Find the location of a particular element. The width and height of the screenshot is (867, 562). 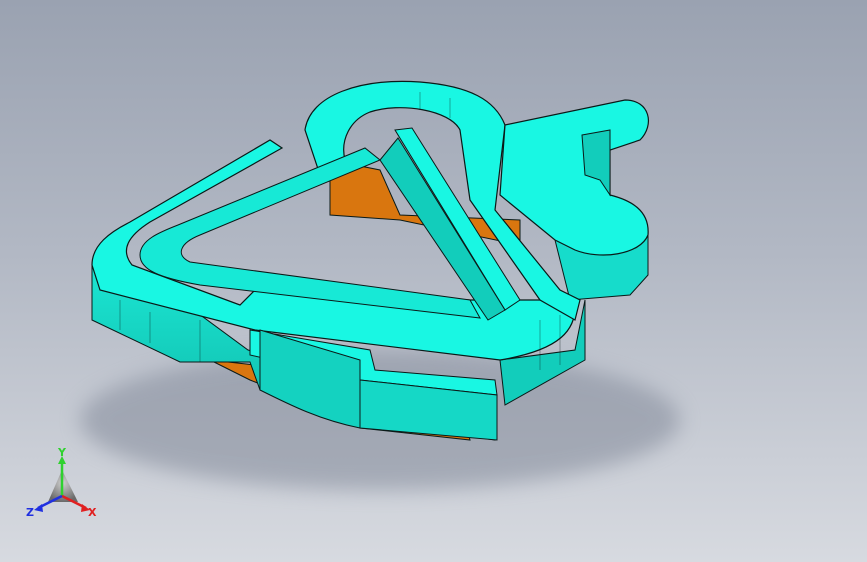

coordinate-triad: Y X Z is located at coordinates (61, 483).